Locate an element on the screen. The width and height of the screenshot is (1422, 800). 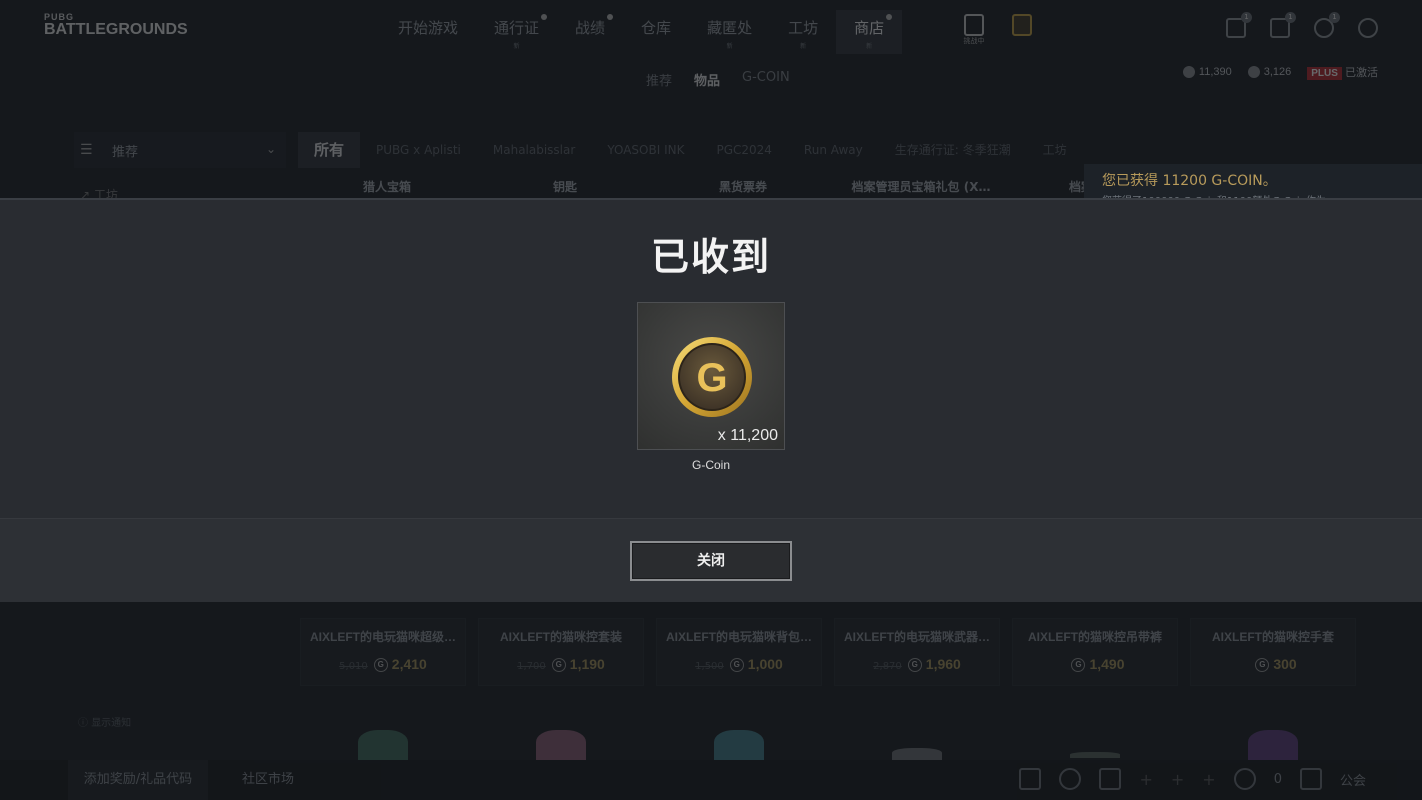
item-title: 猎人宝箱 is located at coordinates (386, 187).